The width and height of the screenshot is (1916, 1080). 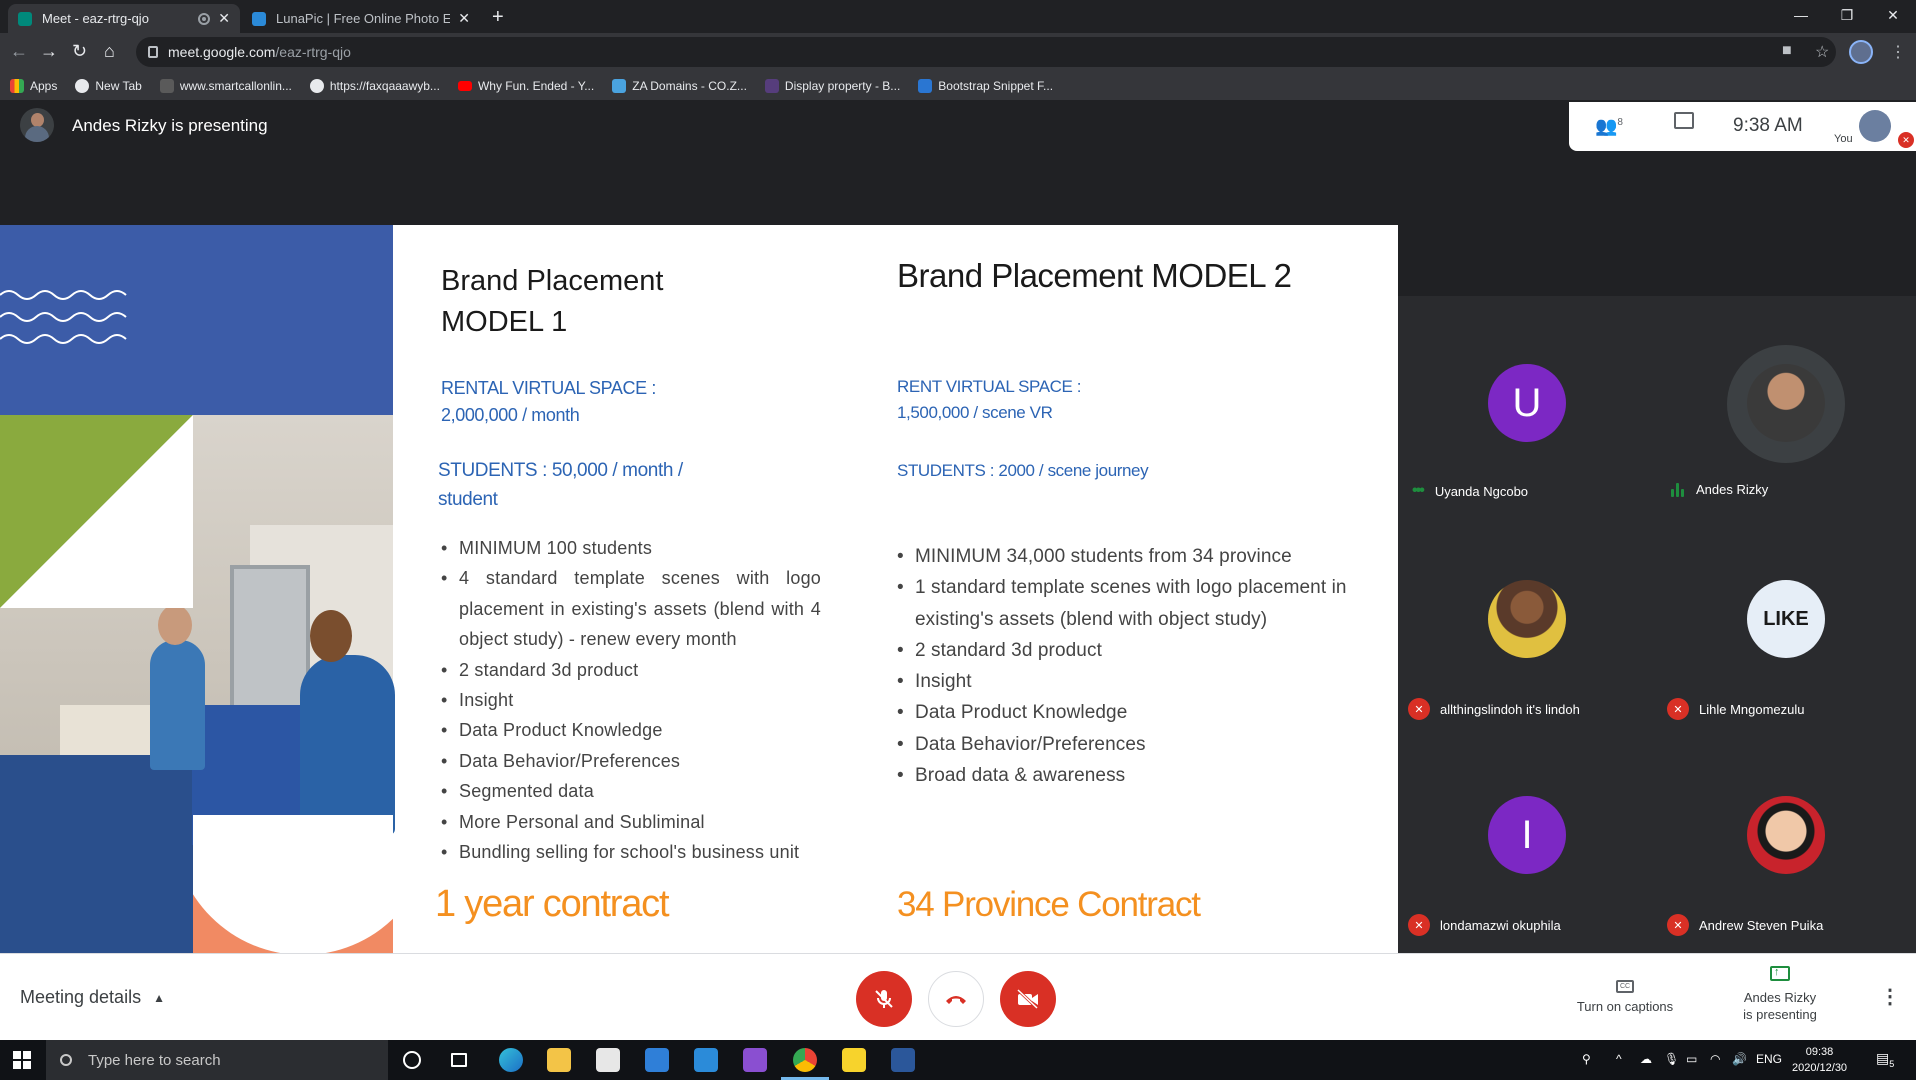 What do you see at coordinates (884, 999) in the screenshot?
I see `microphone-off-button` at bounding box center [884, 999].